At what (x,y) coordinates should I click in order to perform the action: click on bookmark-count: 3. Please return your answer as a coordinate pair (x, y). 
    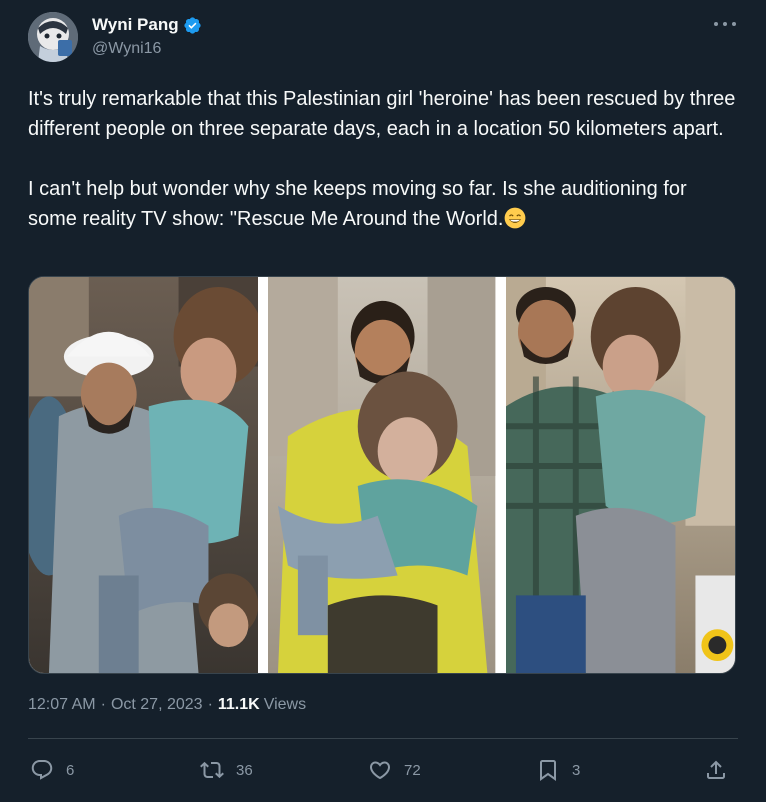
    Looking at the image, I should click on (576, 770).